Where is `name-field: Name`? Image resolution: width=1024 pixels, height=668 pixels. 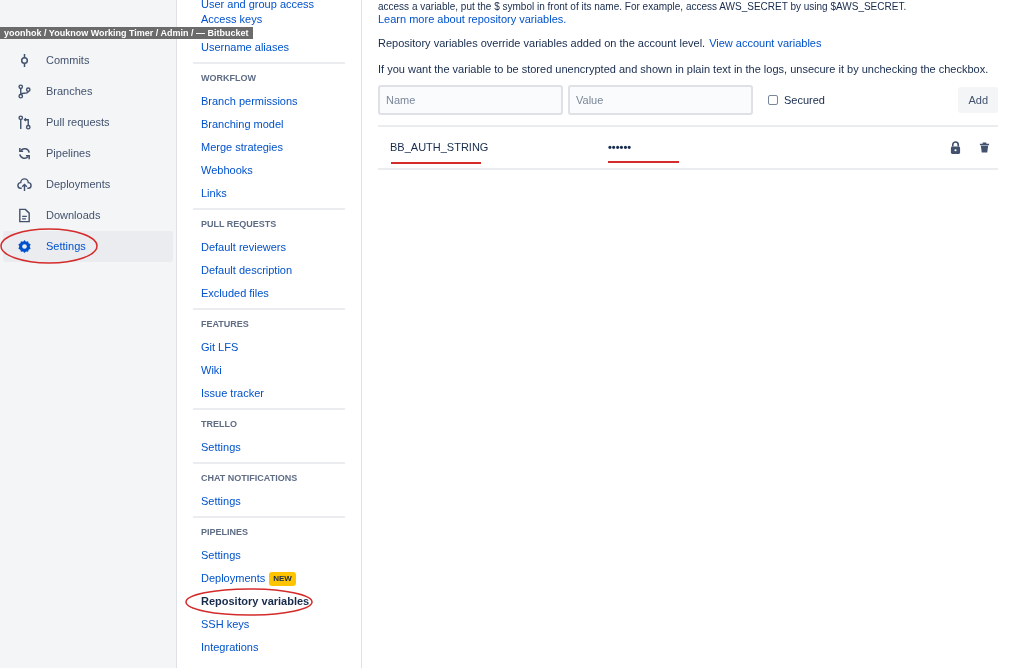
name-field: Name is located at coordinates (470, 100).